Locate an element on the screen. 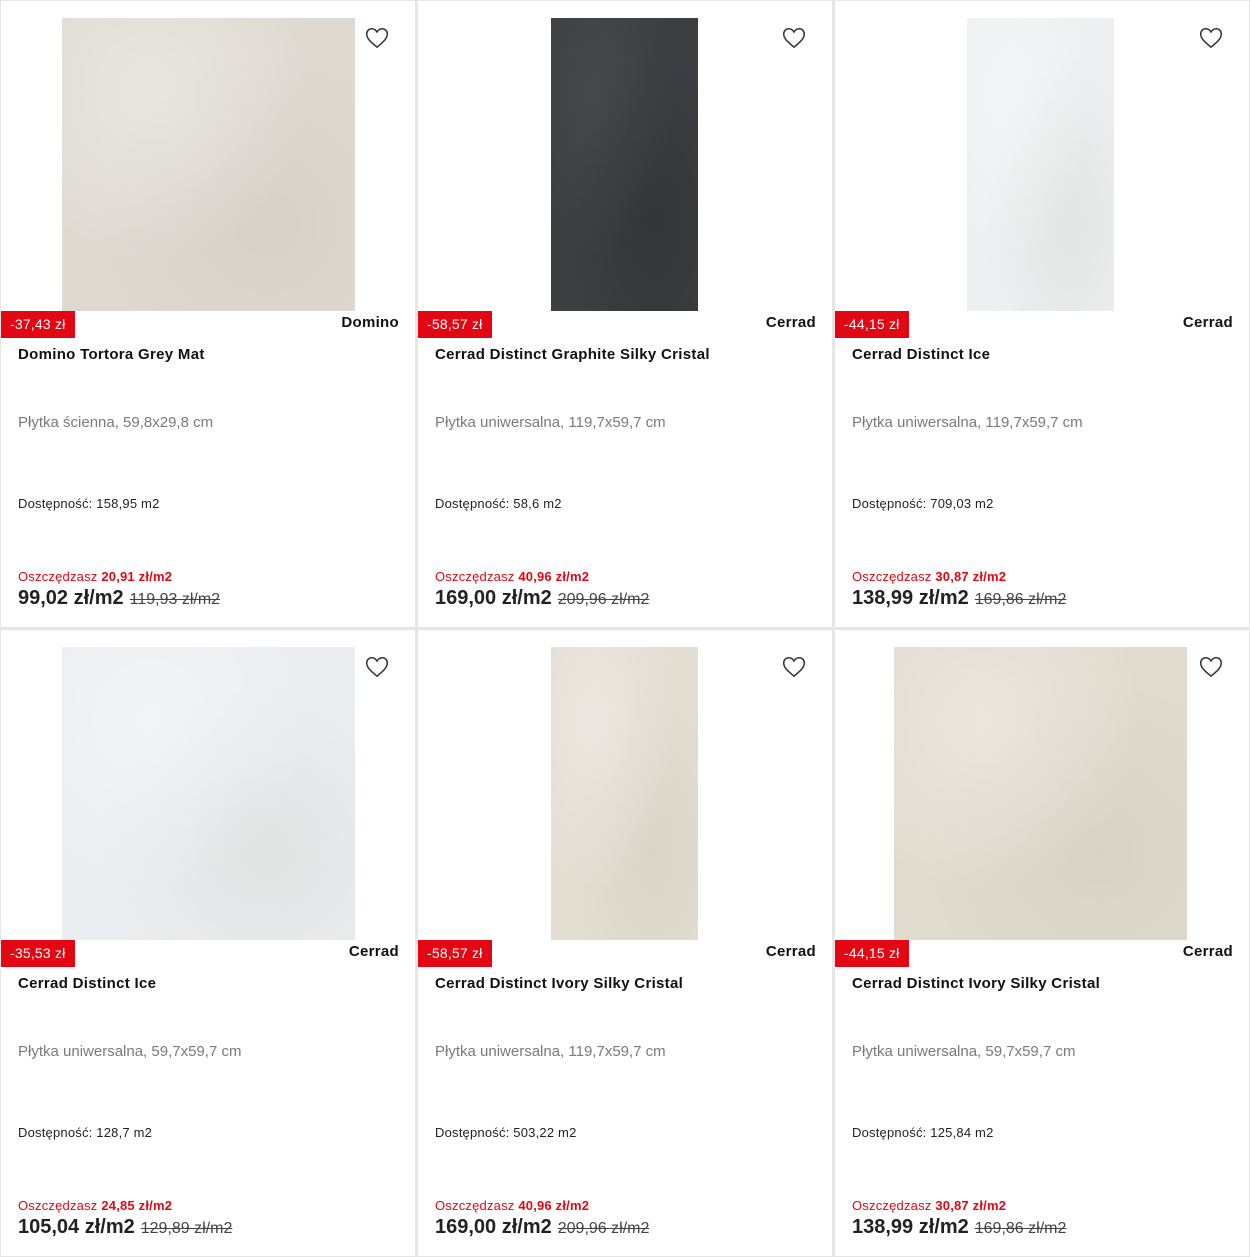 The width and height of the screenshot is (1250, 1257). discount-badge: -37,43 zł is located at coordinates (38, 324).